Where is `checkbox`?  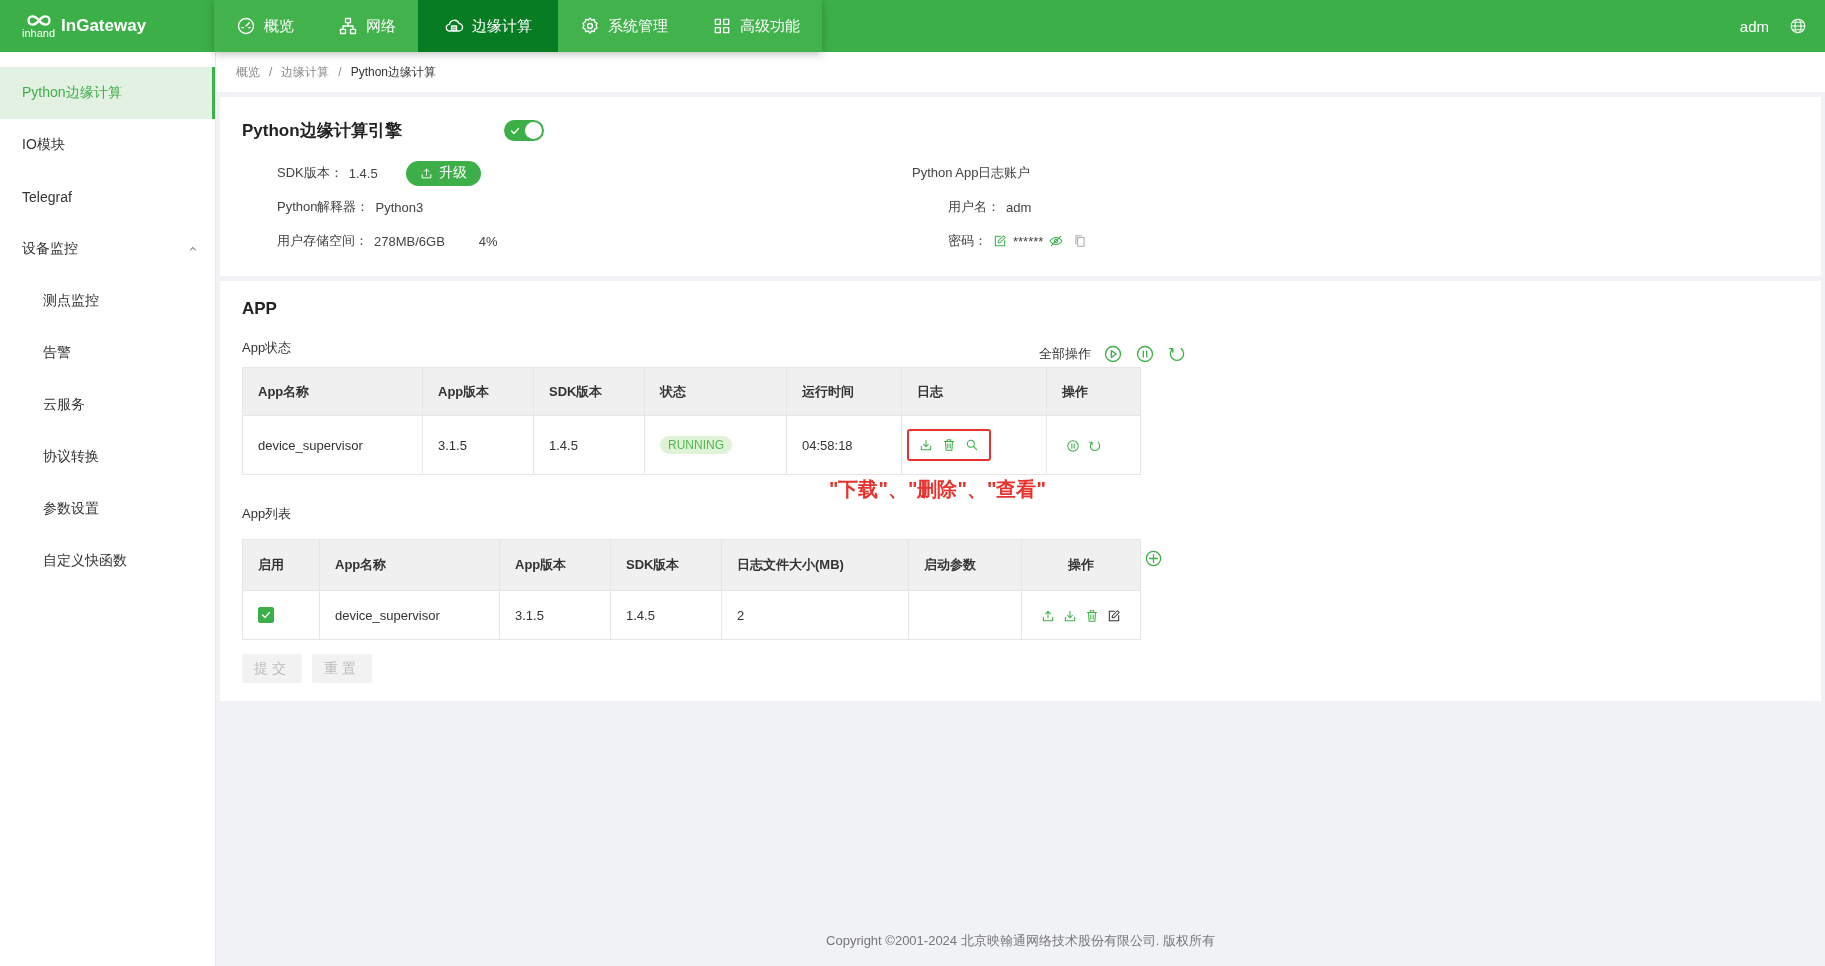
checkbox is located at coordinates (266, 615).